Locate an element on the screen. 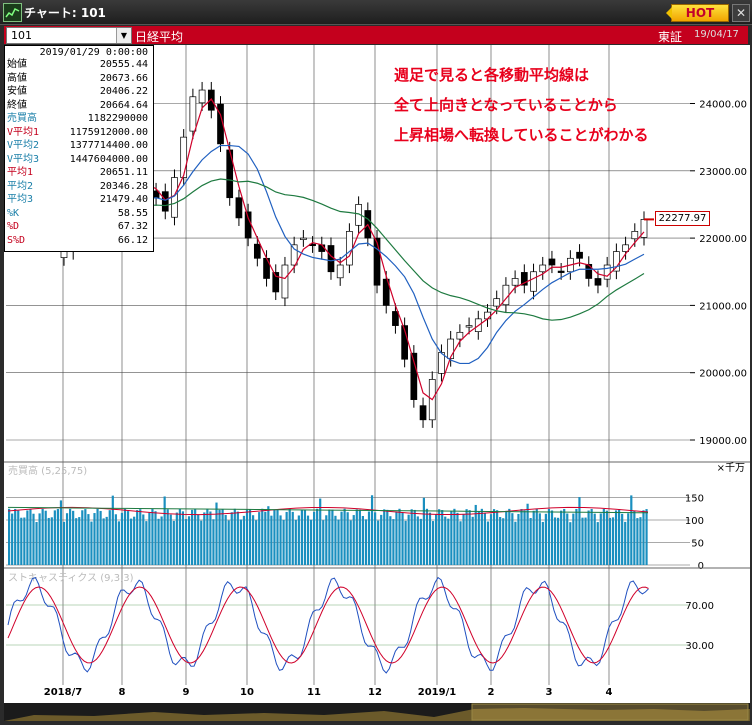  info-value: 1377714400.00 is located at coordinates (108, 145).